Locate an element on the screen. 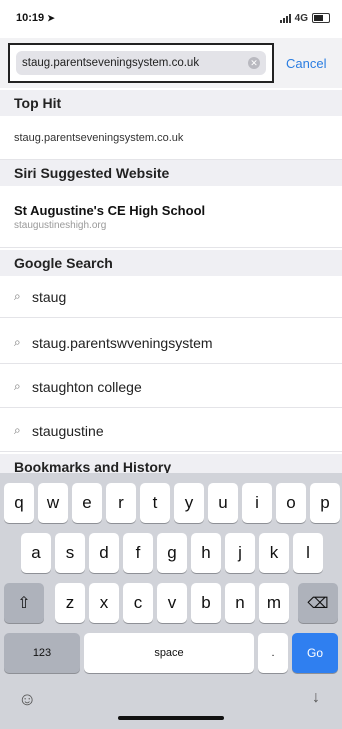 The width and height of the screenshot is (342, 729). key-b: b is located at coordinates (206, 603).